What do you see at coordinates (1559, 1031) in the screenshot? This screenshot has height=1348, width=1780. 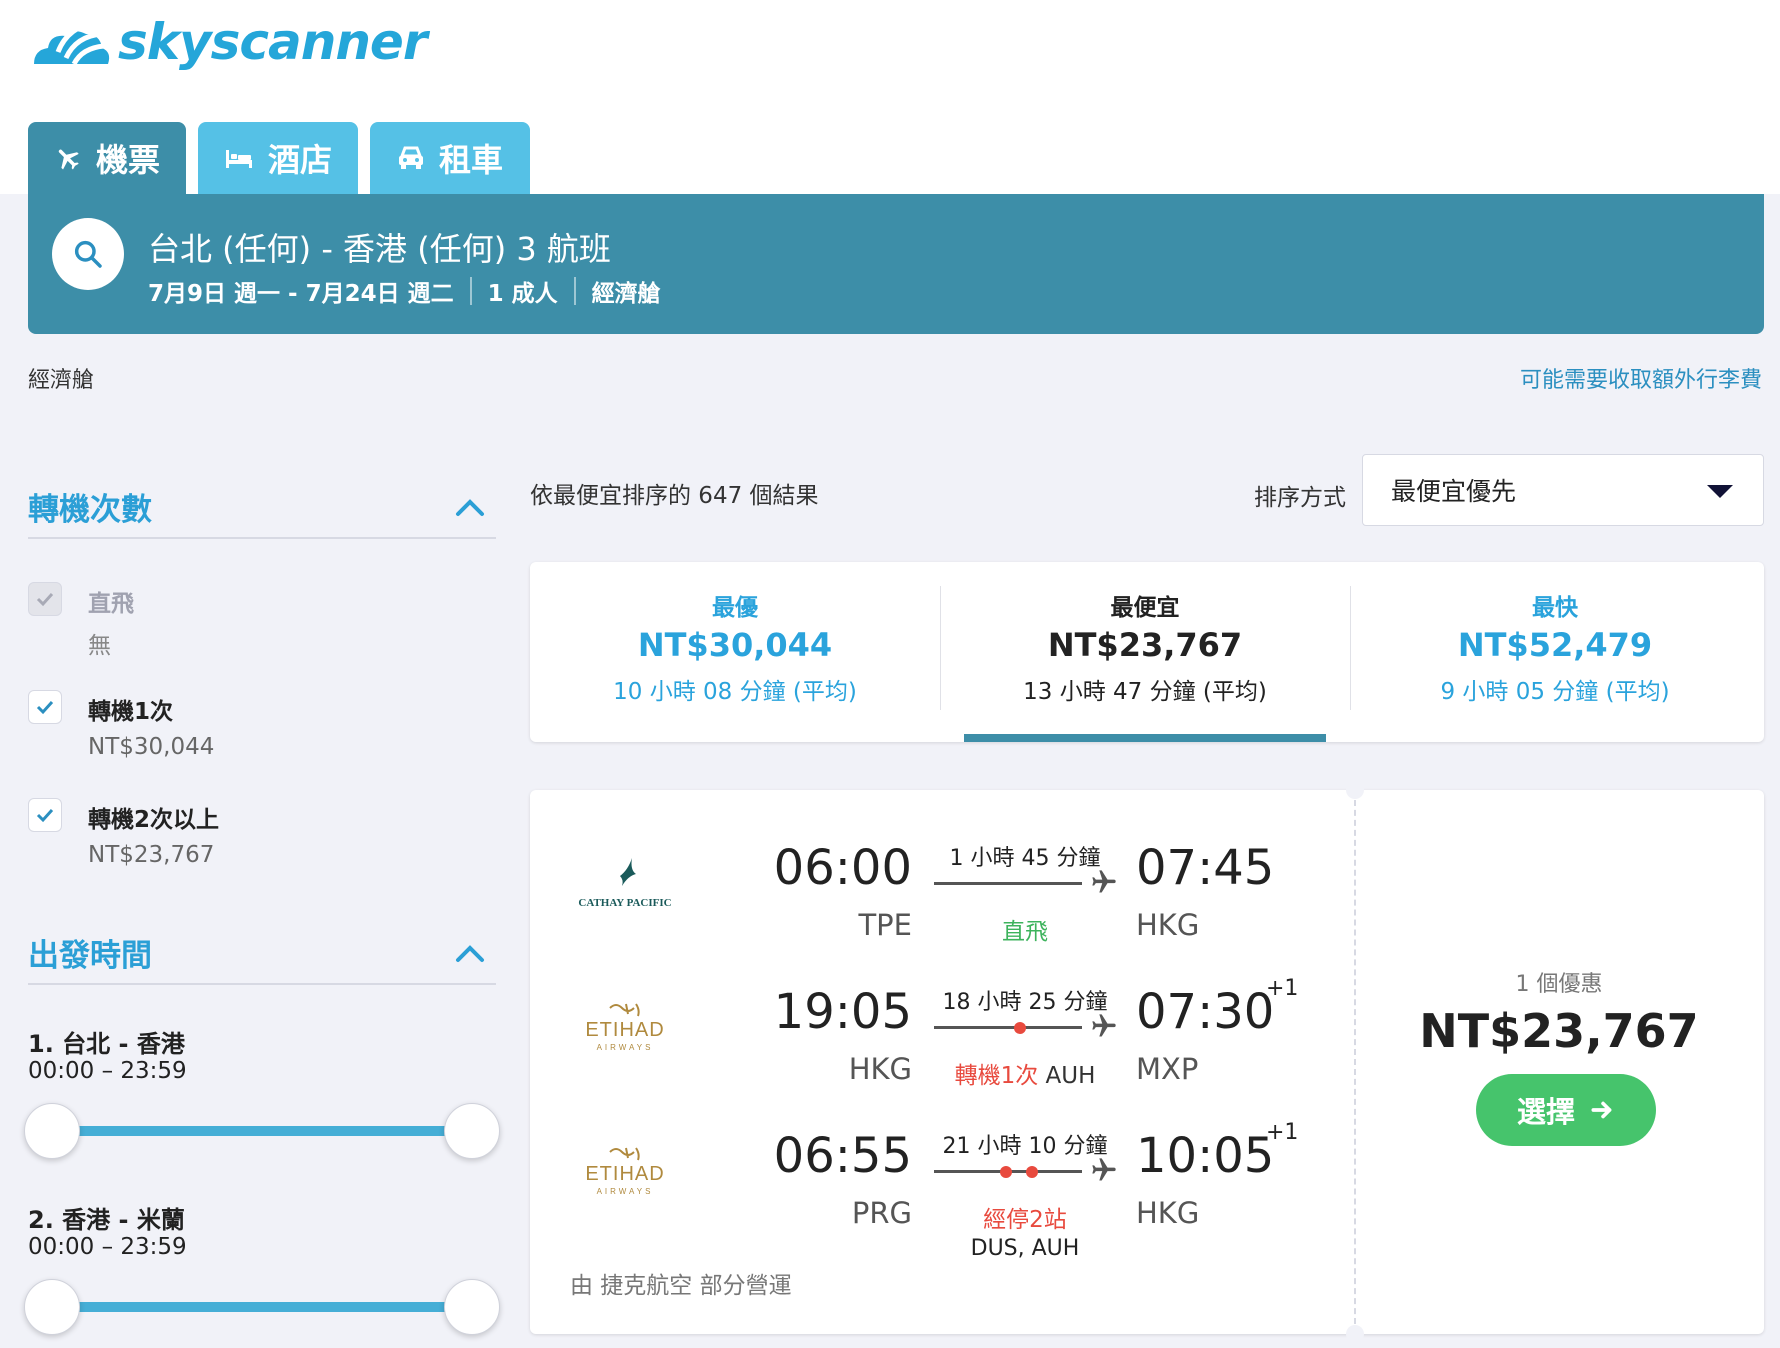 I see `itinerary-price: NT$23,767` at bounding box center [1559, 1031].